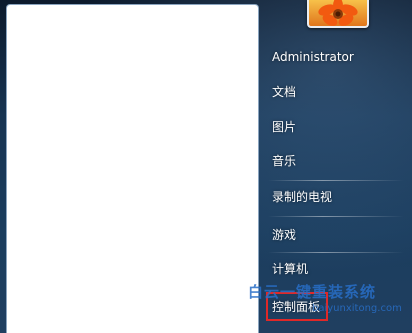  I want to click on flower-avatar-icon, so click(338, 13).